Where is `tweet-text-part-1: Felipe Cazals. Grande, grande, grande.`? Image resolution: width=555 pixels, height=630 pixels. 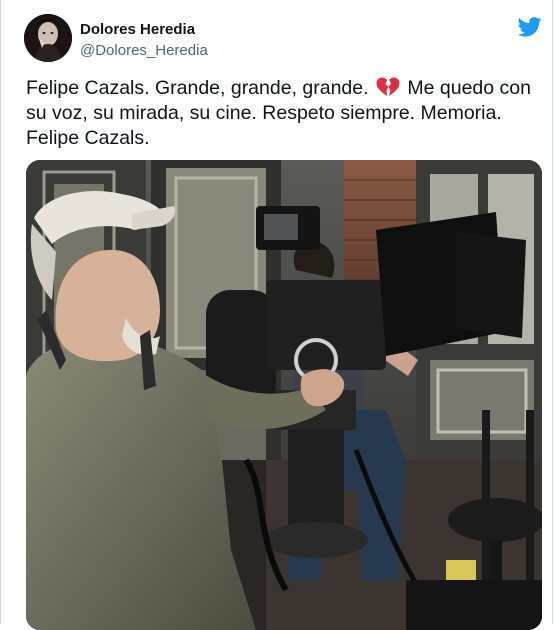
tweet-text-part-1: Felipe Cazals. Grande, grande, grande. is located at coordinates (197, 88).